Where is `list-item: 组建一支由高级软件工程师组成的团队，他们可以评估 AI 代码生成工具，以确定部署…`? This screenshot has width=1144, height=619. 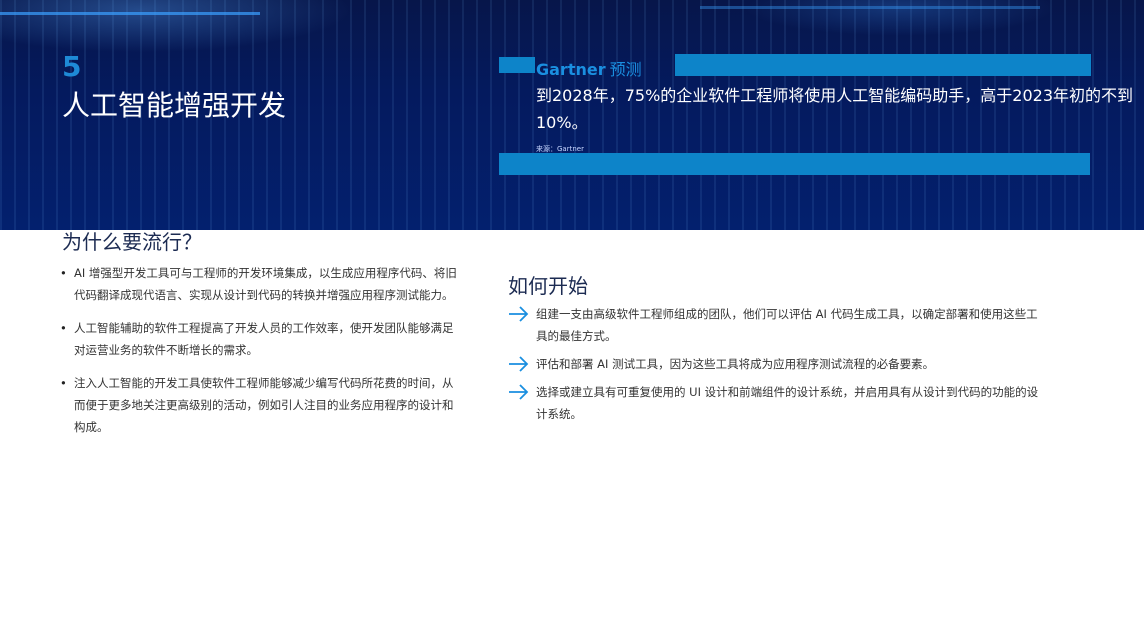 list-item: 组建一支由高级软件工程师组成的团队，他们可以评估 AI 代码生成工具，以确定部署… is located at coordinates (778, 325).